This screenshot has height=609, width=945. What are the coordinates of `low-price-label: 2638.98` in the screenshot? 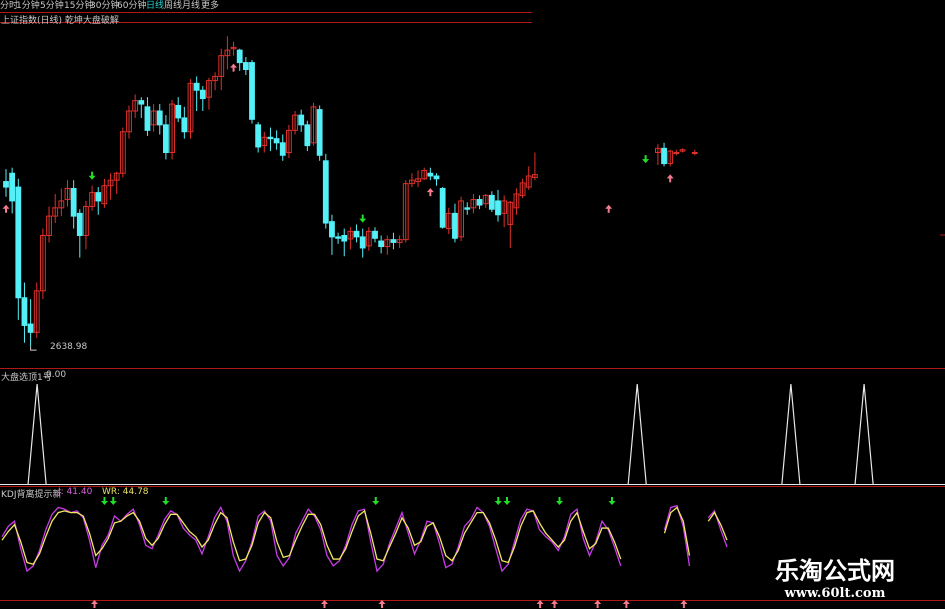 It's located at (69, 347).